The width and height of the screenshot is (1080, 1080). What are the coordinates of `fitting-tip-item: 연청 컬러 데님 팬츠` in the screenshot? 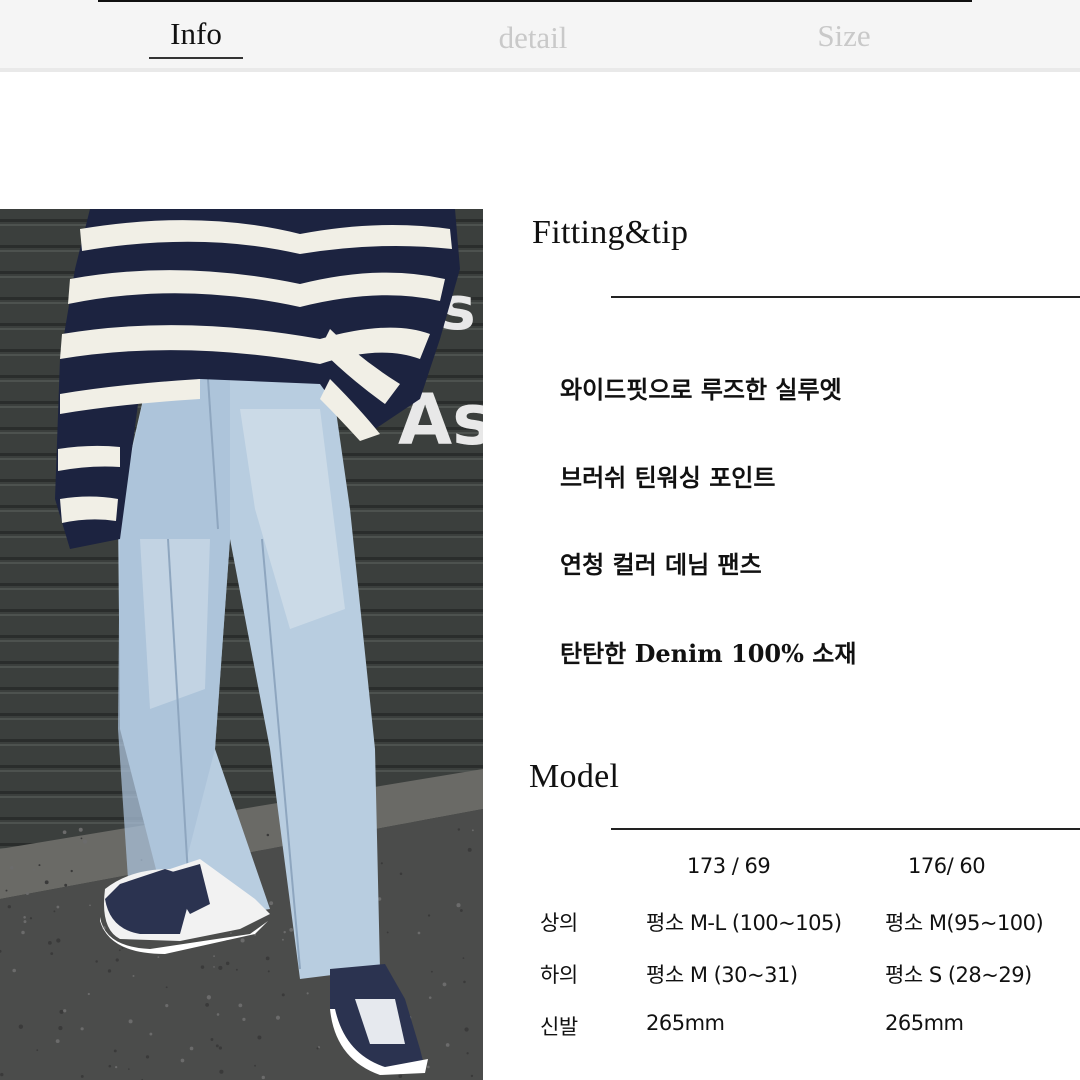 It's located at (661, 564).